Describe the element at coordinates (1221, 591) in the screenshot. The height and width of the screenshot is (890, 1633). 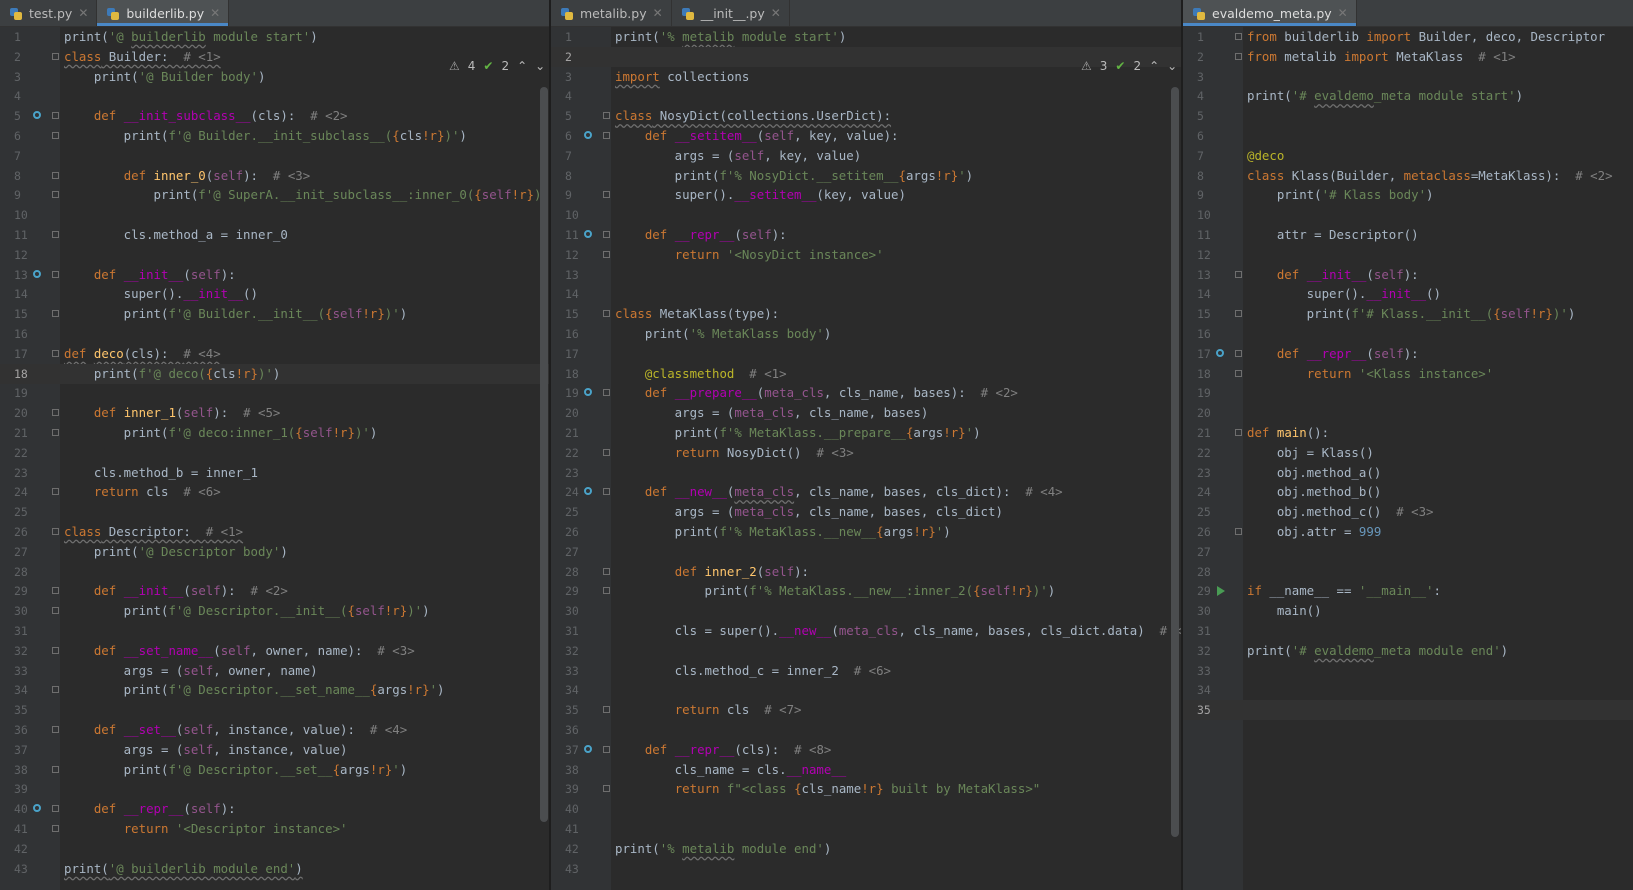
I see `run-icon` at that location.